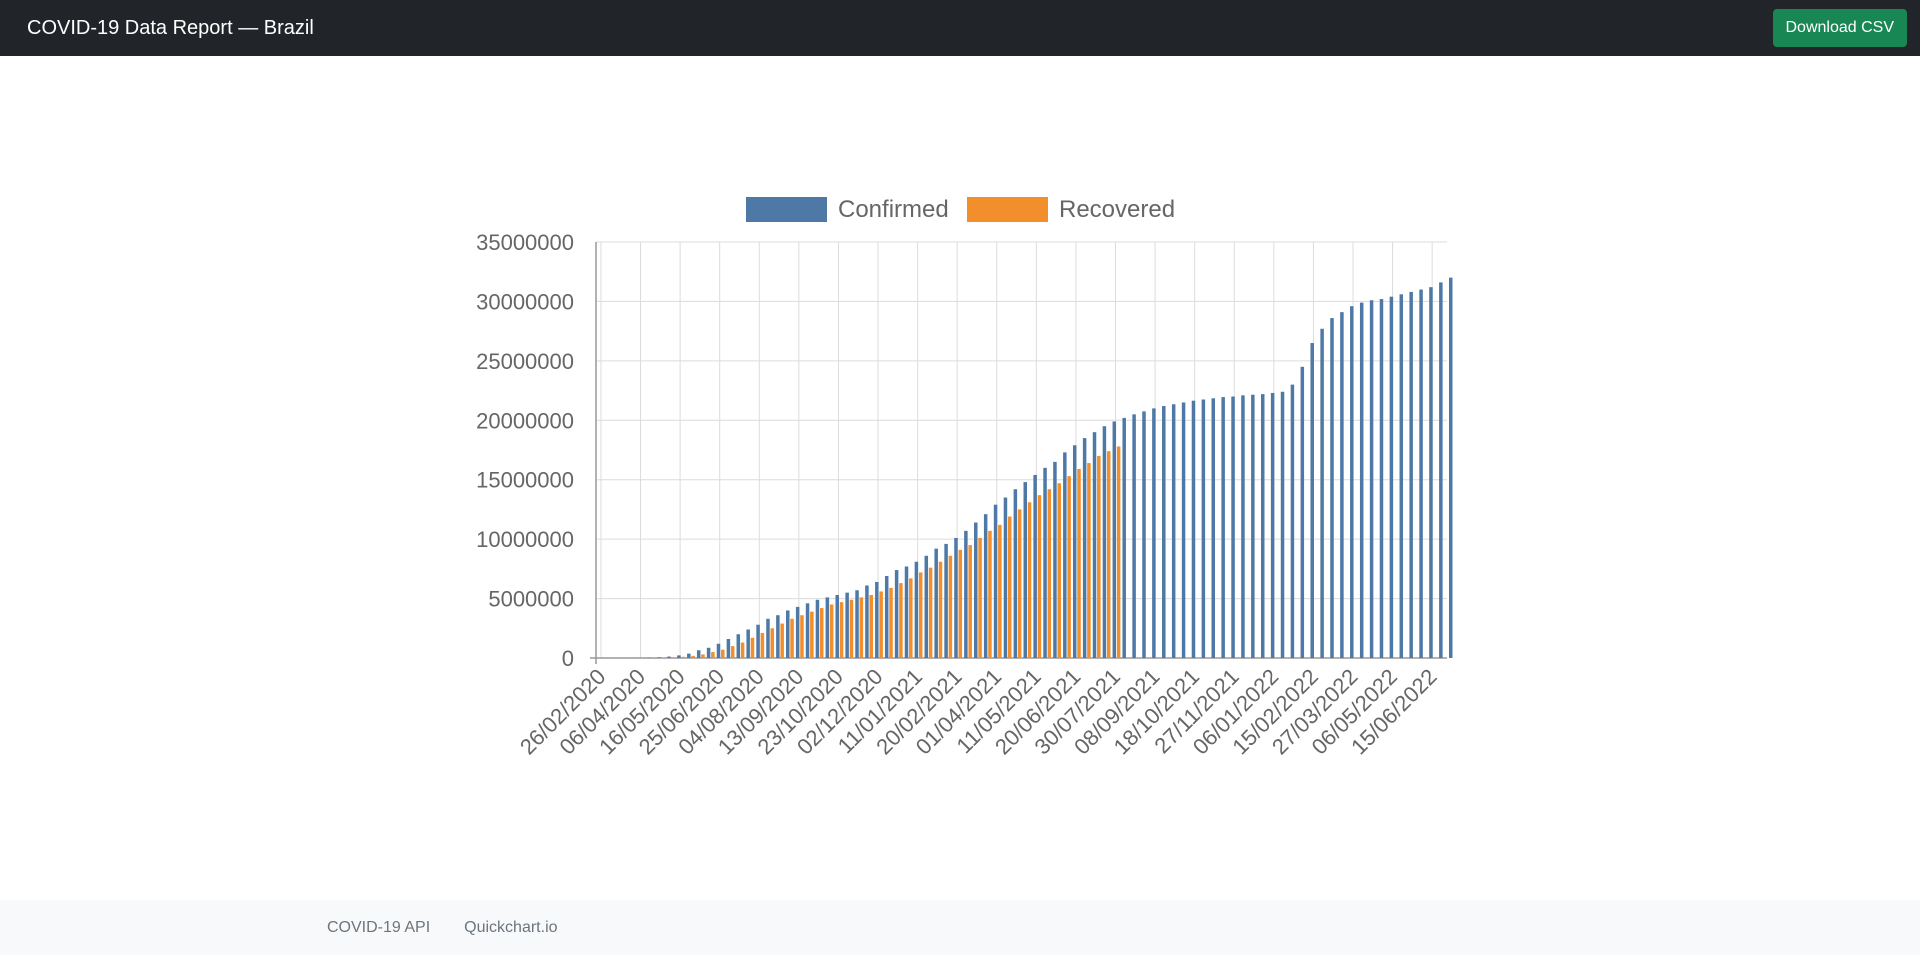 The width and height of the screenshot is (1920, 955). What do you see at coordinates (378, 928) in the screenshot?
I see `footer-link-covid-api: COVID-19 API` at bounding box center [378, 928].